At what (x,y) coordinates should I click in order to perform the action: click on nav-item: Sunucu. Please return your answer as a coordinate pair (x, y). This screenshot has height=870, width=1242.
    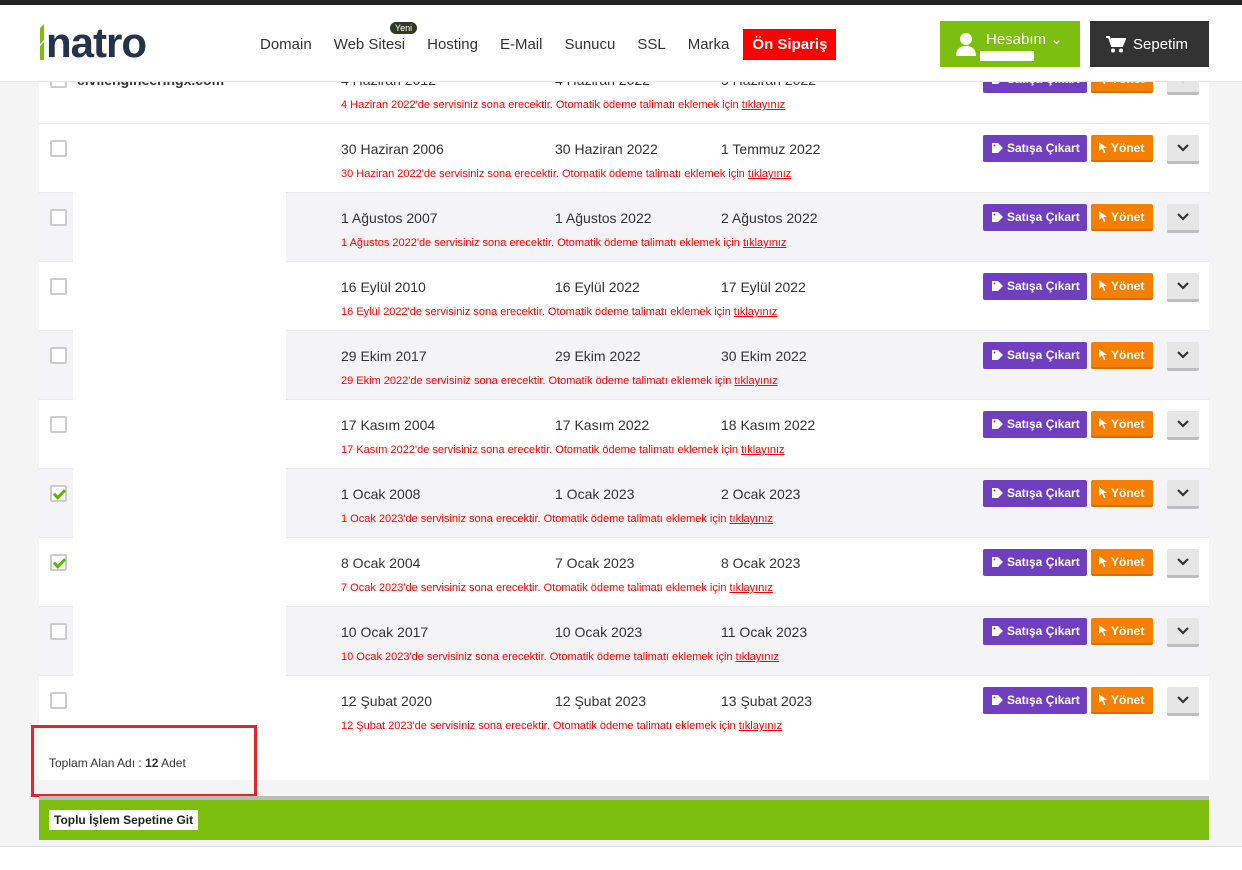
    Looking at the image, I should click on (589, 44).